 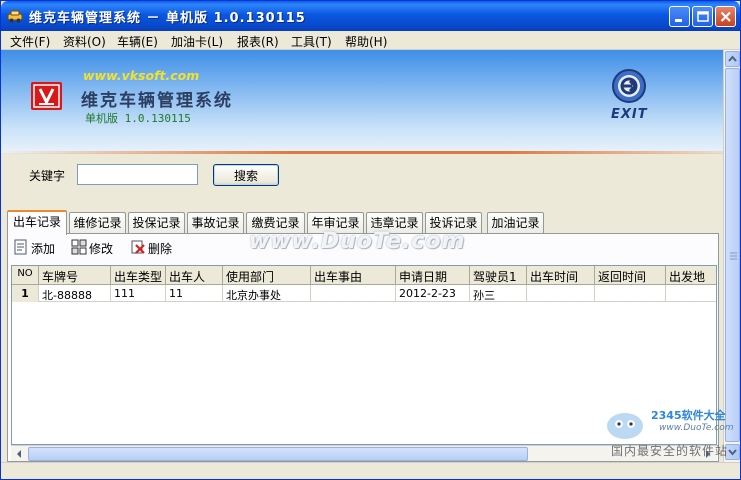 I want to click on website-url: www.vksoft.com, so click(x=141, y=75).